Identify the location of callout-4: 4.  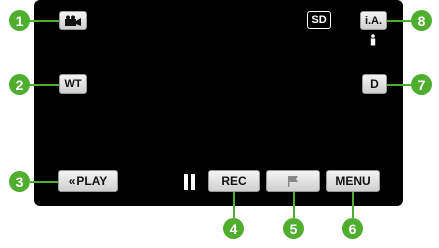
(233, 228).